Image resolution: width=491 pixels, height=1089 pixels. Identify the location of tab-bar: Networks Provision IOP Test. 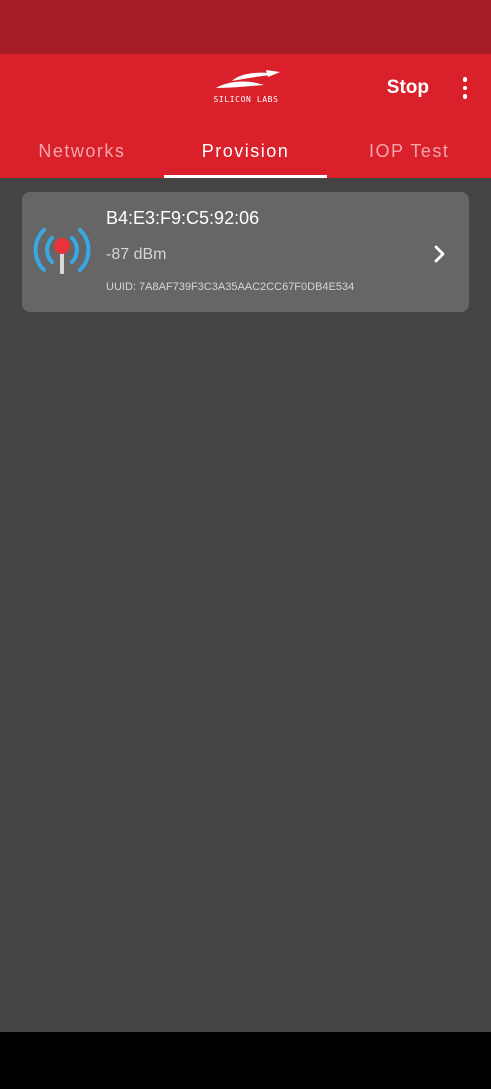
(245, 151).